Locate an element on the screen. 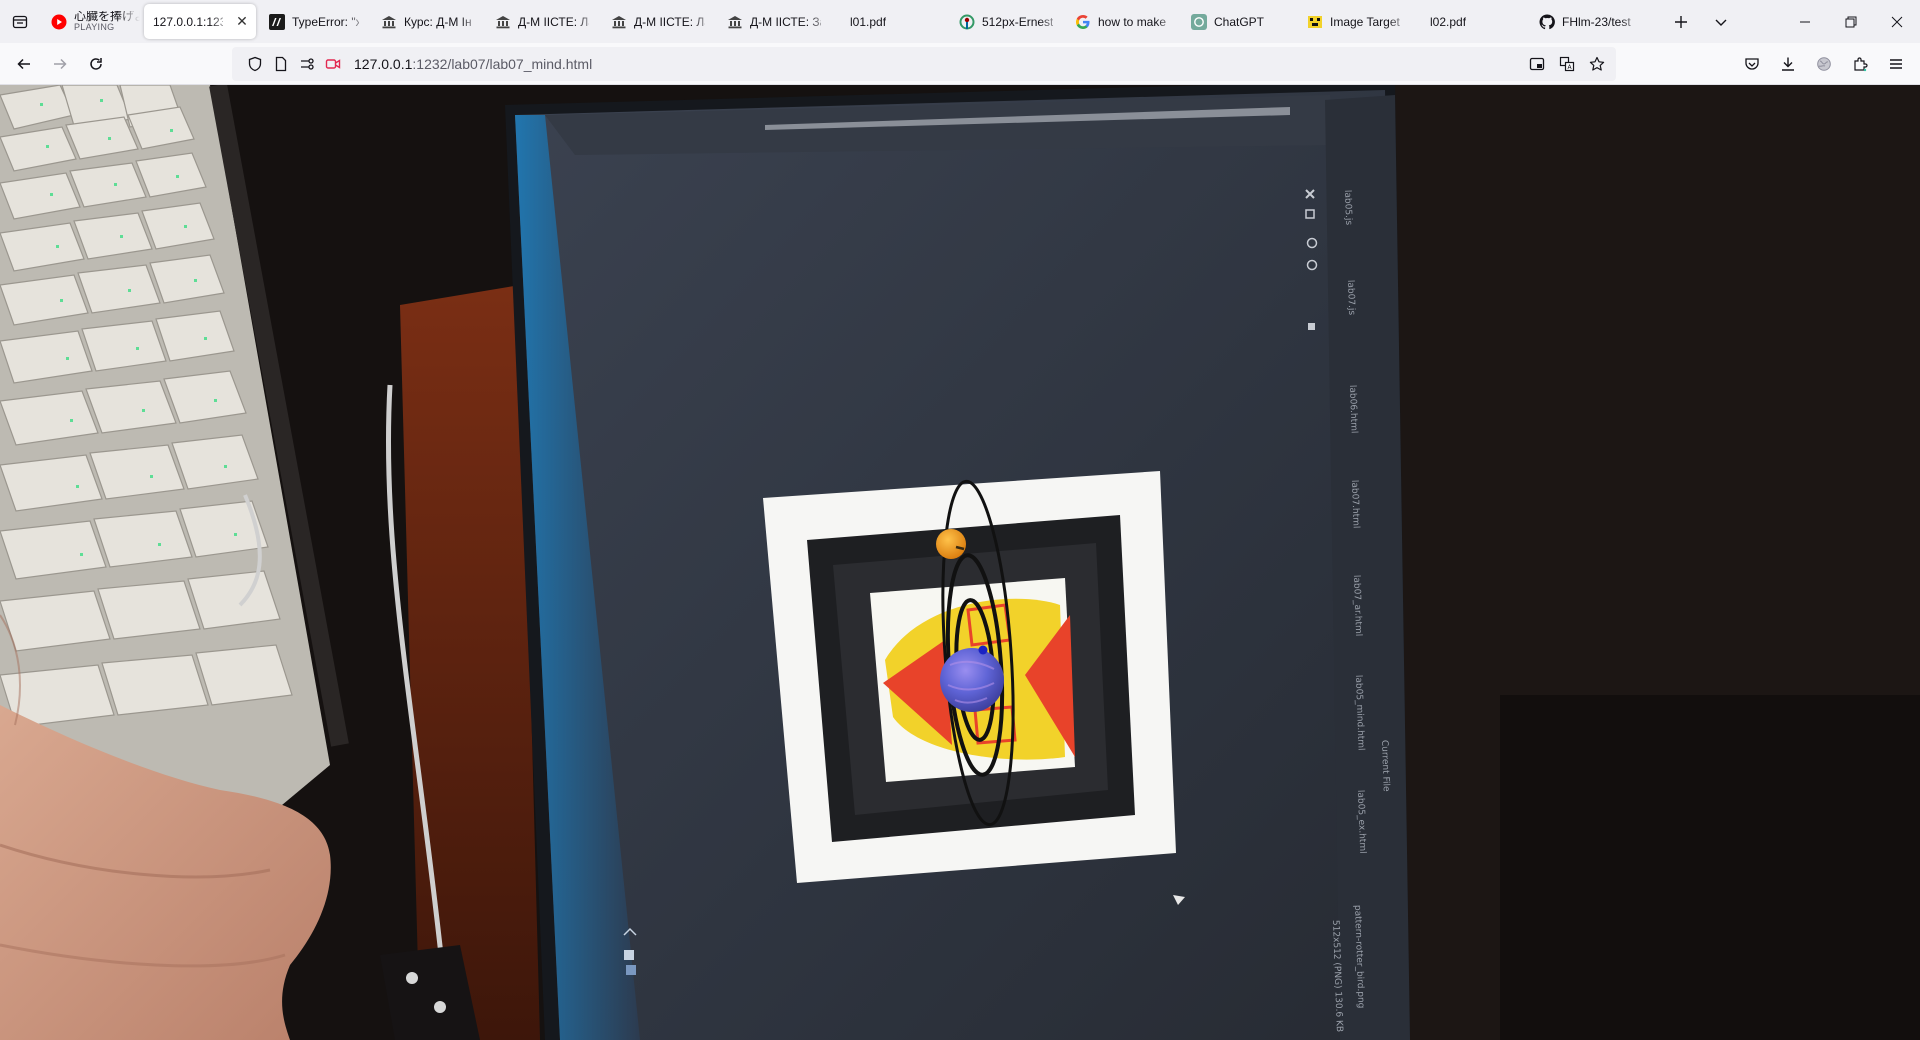 The image size is (1920, 1040). tab-moodle-lab-2: Д-М ІІСТЕ: Ла is located at coordinates (658, 21).